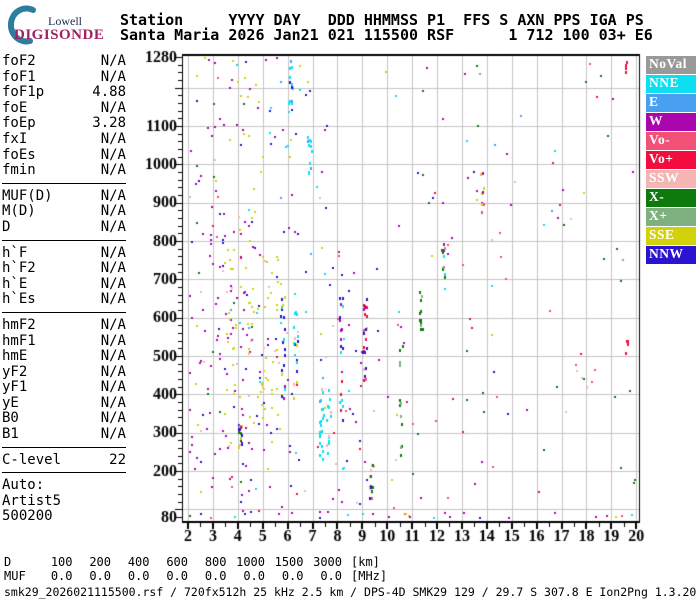 This screenshot has height=600, width=700. I want to click on d-value: 1500, so click(289, 562).